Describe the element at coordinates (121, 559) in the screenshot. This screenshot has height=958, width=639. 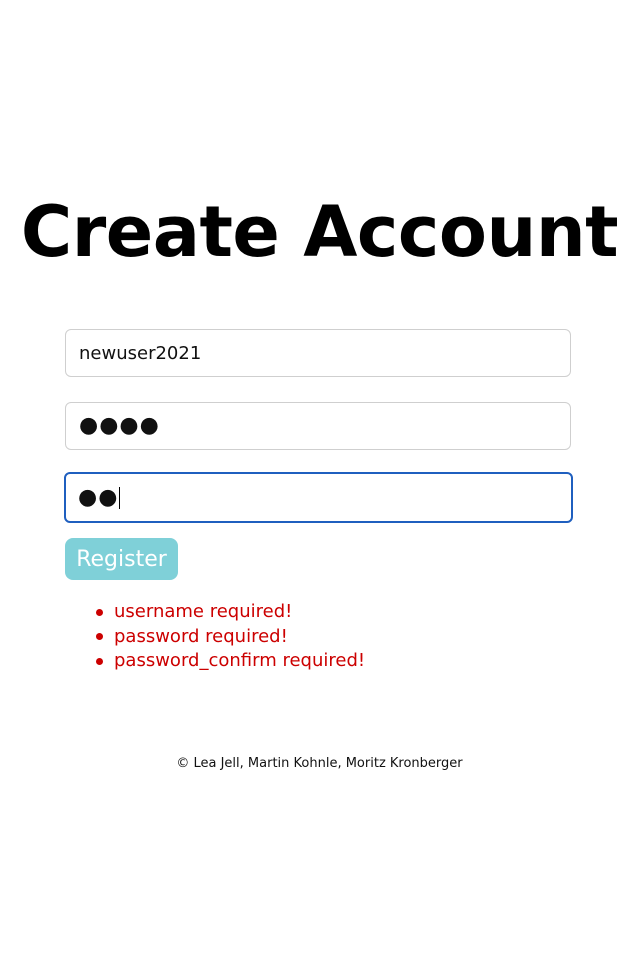
I see `register-button: Register` at that location.